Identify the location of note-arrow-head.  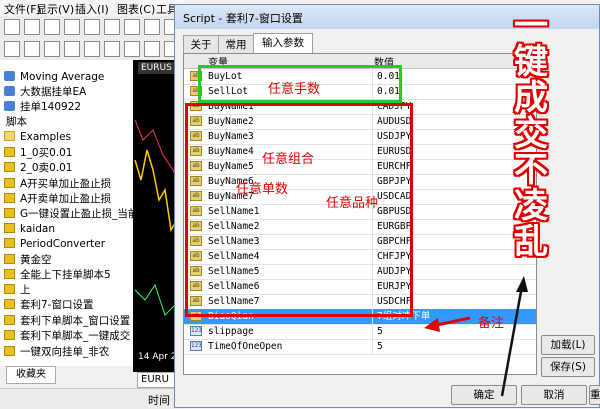
(432, 325).